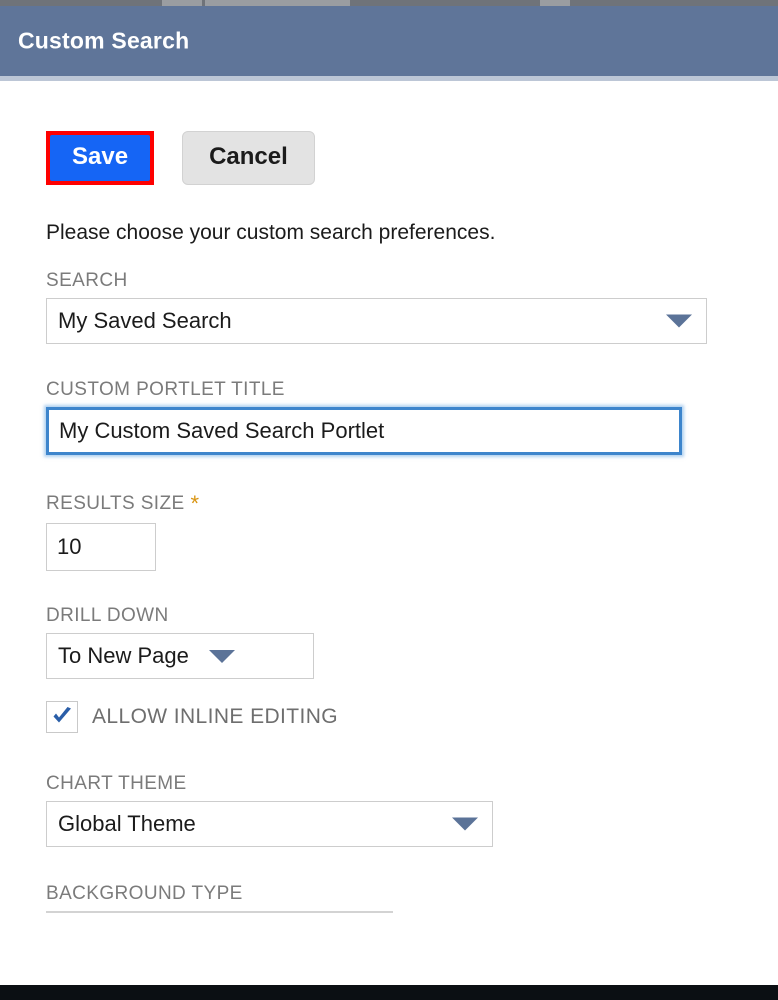 The height and width of the screenshot is (1000, 778). I want to click on field-label-search: SEARCH, so click(87, 280).